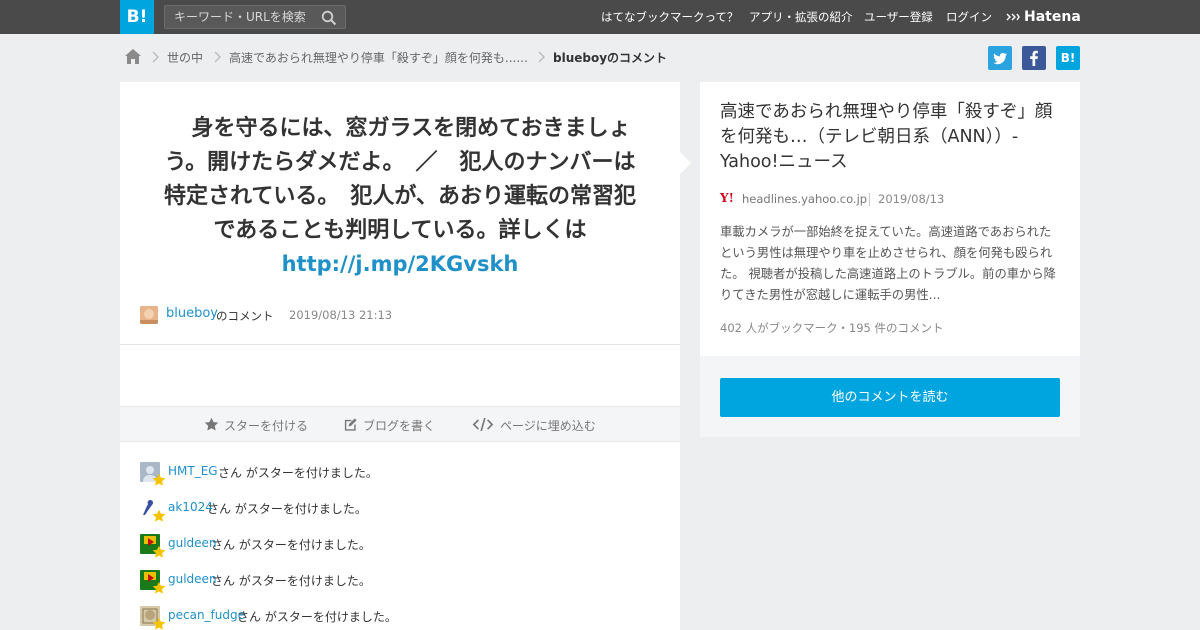 The image size is (1200, 630). I want to click on hatena-bookmark-logo: B!, so click(137, 17).